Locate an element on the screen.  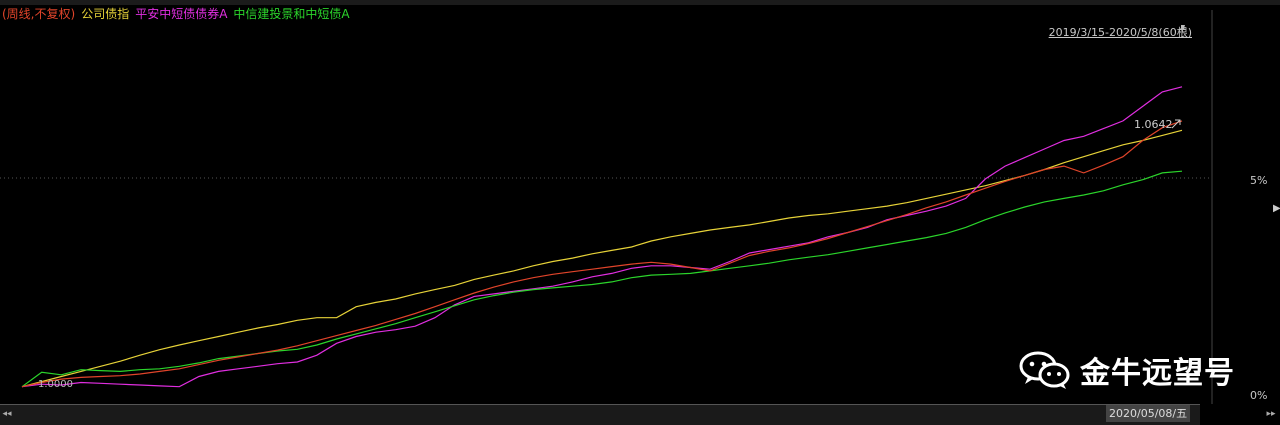
pin-icon is located at coordinates (1183, 30).